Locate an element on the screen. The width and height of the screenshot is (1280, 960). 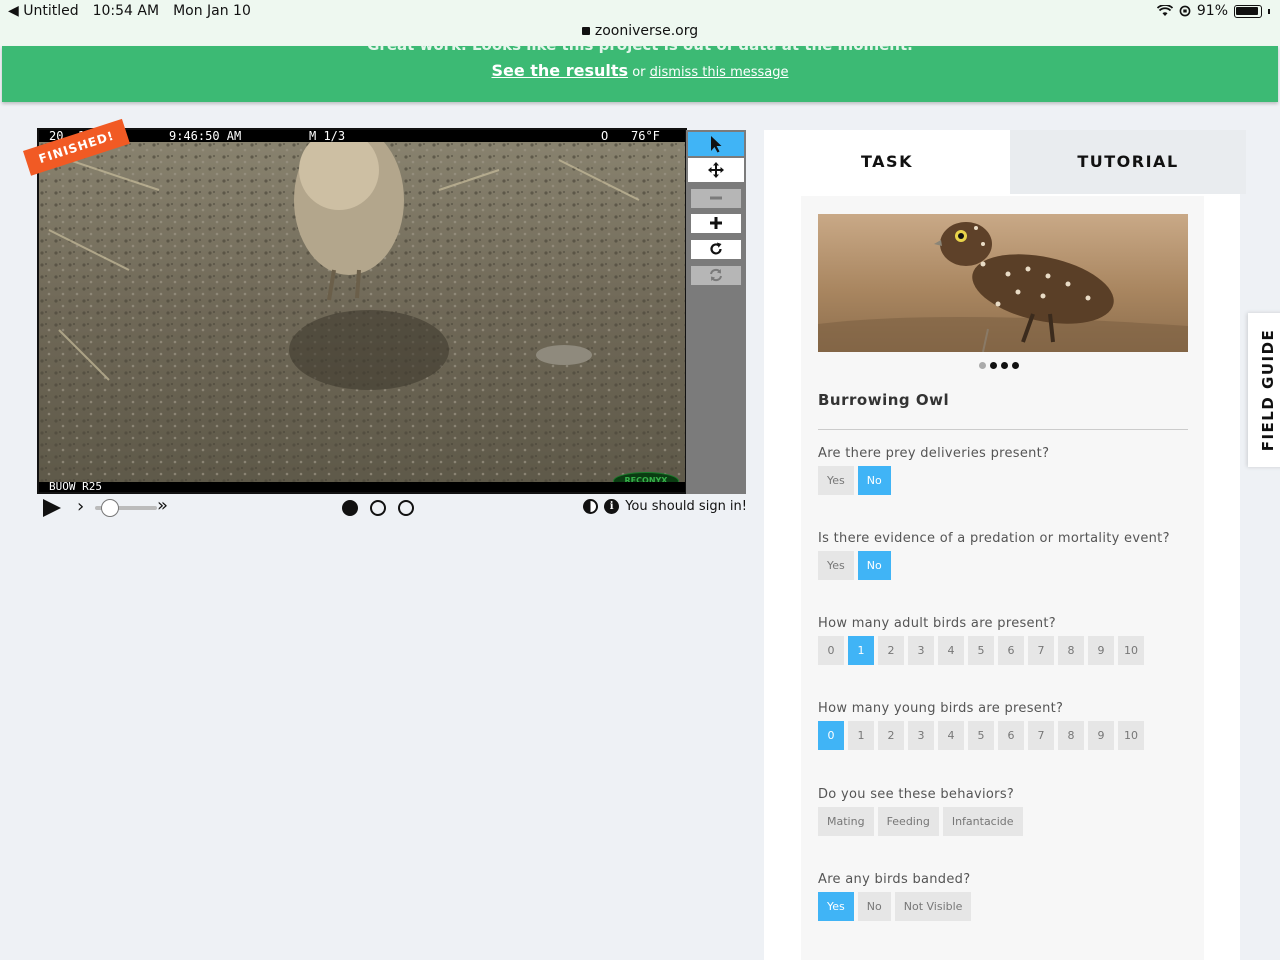
plus-icon is located at coordinates (716, 223).